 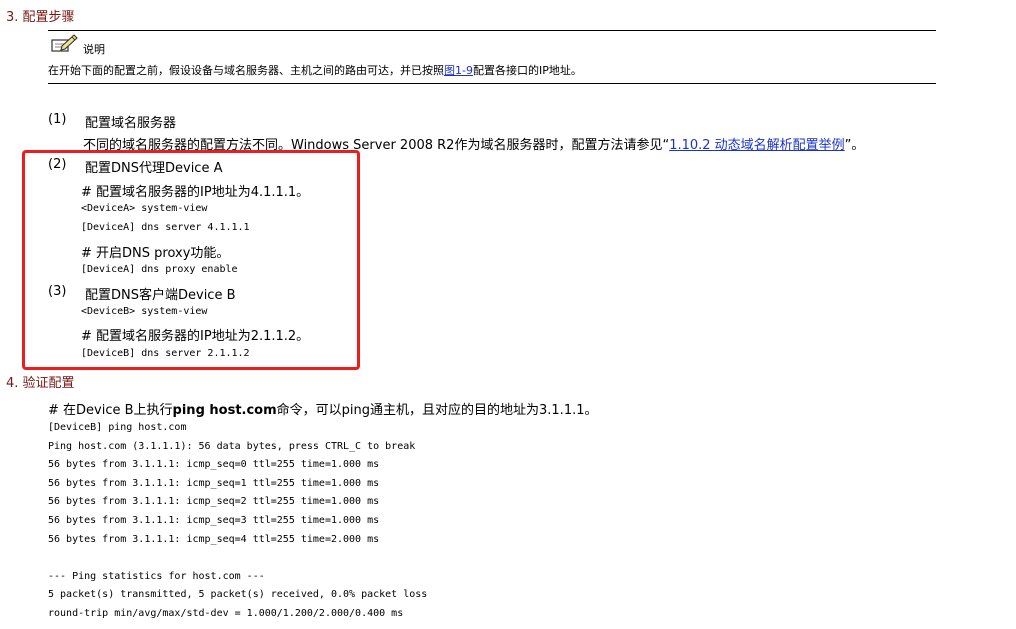 What do you see at coordinates (131, 123) in the screenshot?
I see `step-1-title: 配置域名服务器` at bounding box center [131, 123].